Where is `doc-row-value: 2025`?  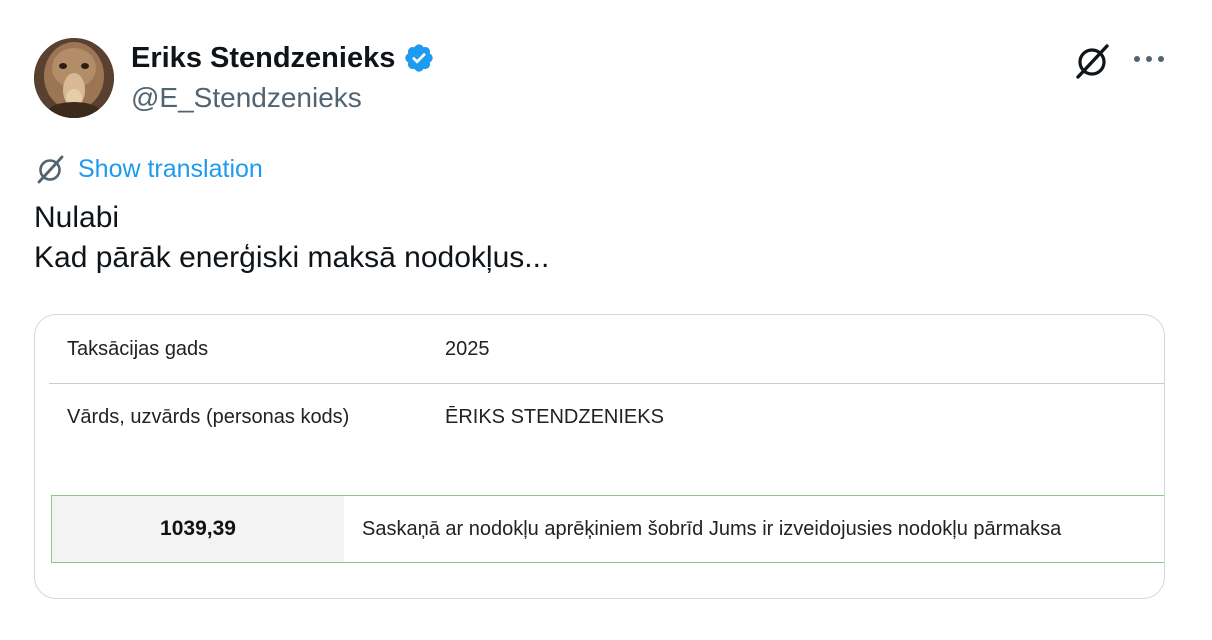
doc-row-value: 2025 is located at coordinates (467, 349).